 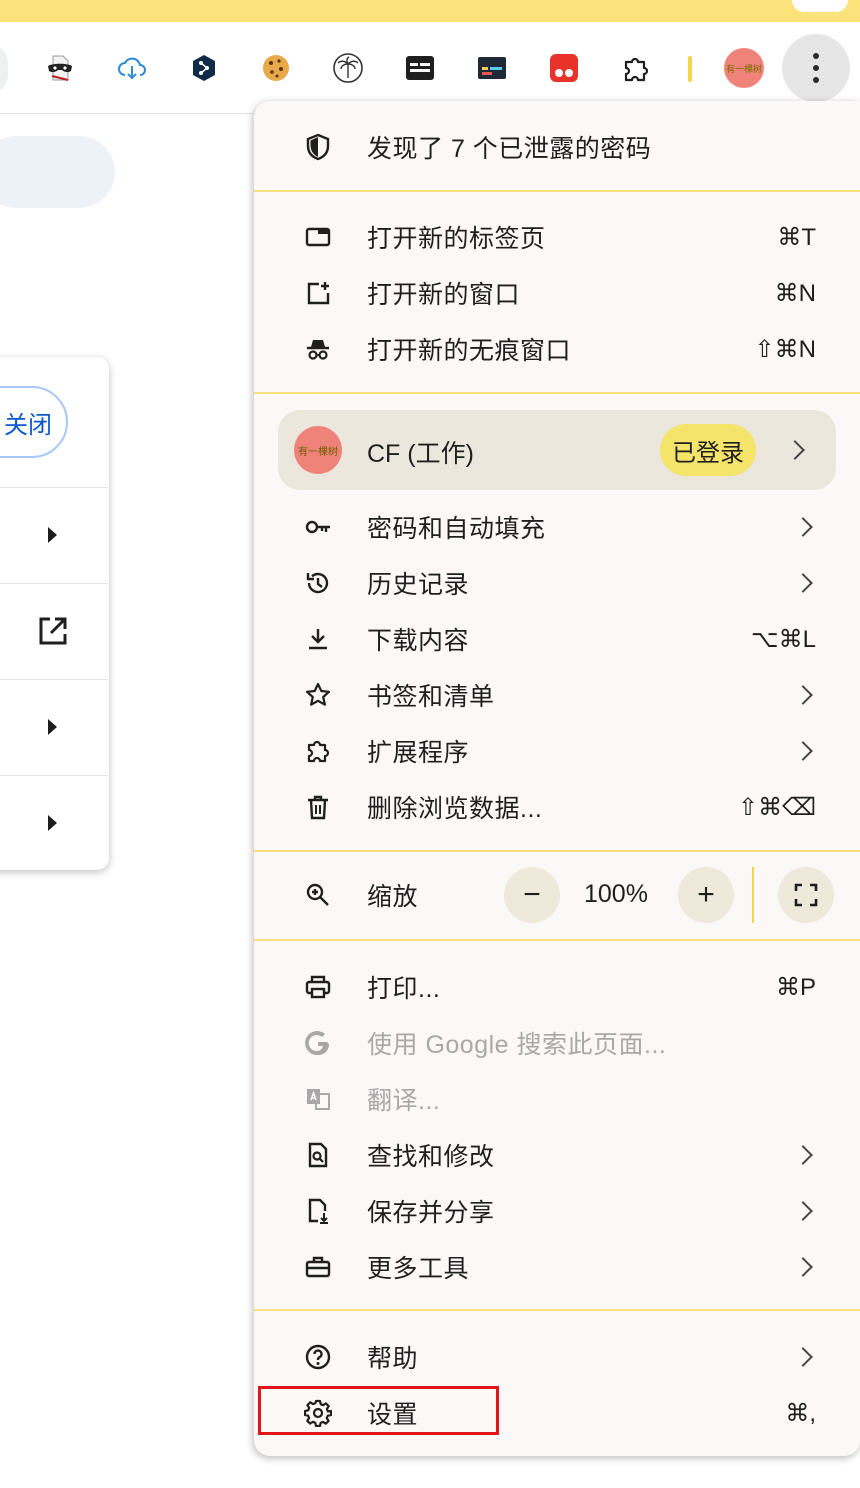 I want to click on menu-item-clear-data: 删除浏览数据... ⇧⌘⌫, so click(x=557, y=807).